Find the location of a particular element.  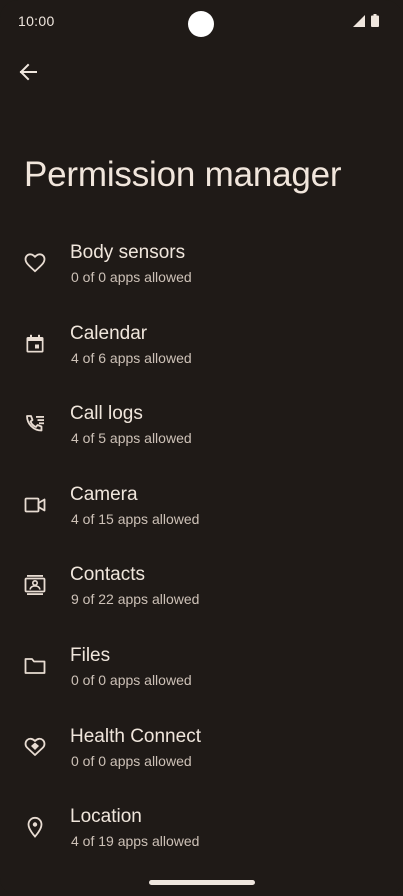

signal-icon is located at coordinates (359, 20).